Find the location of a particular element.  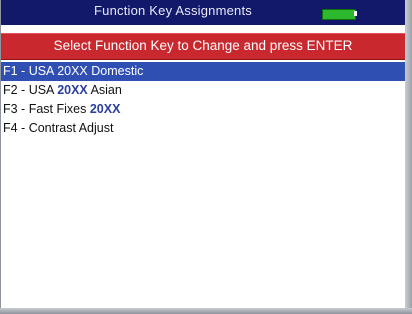

function-key-prefix: F2 - USA is located at coordinates (30, 90).